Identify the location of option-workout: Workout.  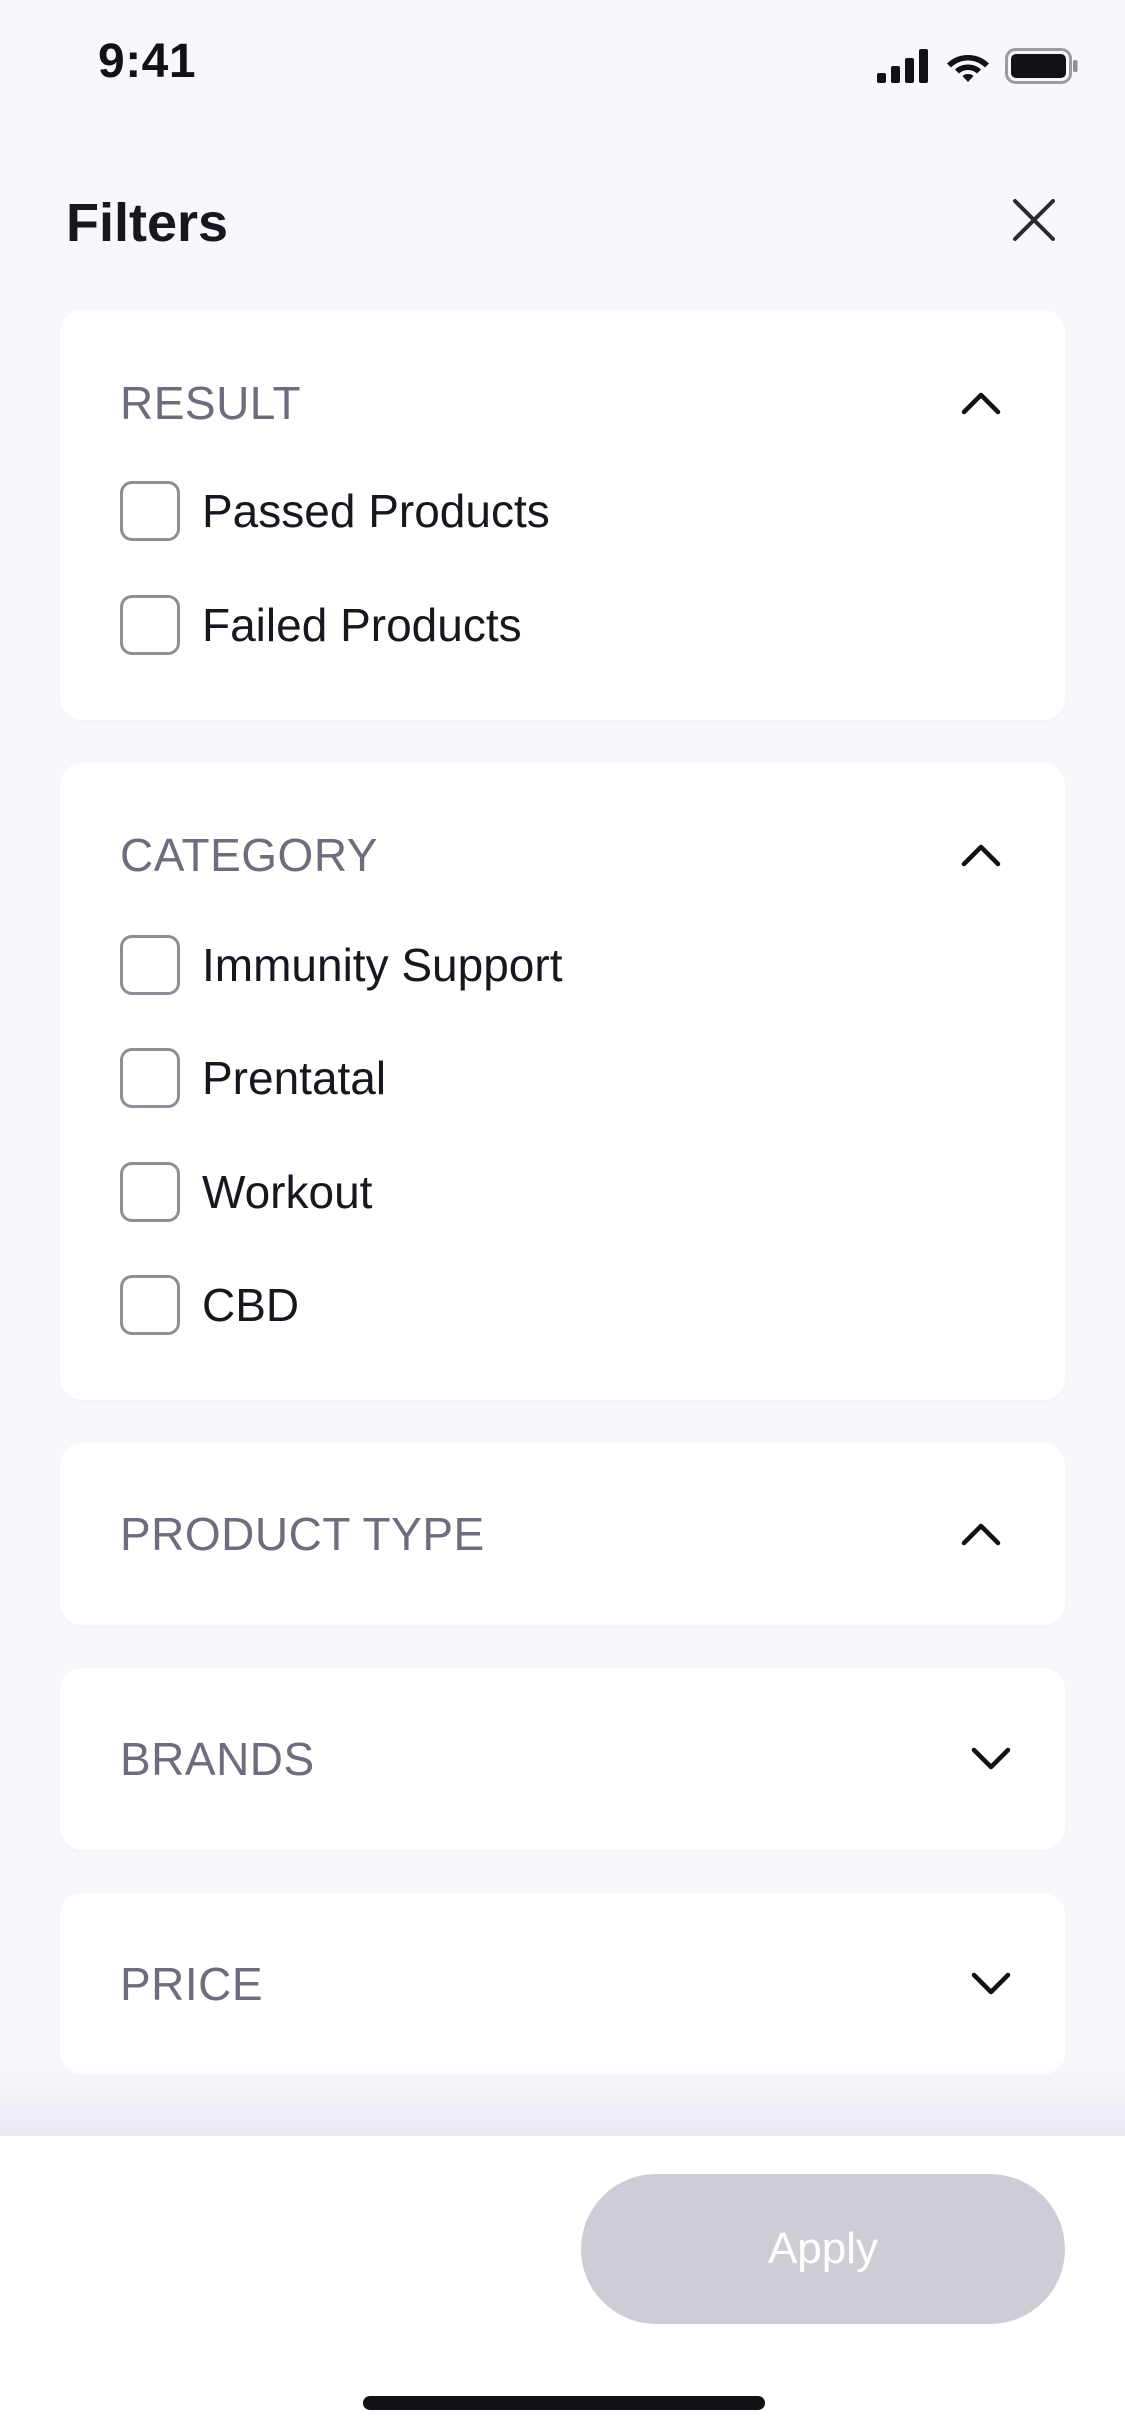
(246, 1192).